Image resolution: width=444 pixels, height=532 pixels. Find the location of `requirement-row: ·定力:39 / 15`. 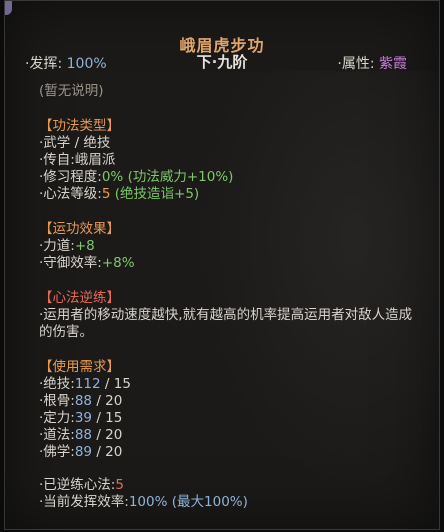

requirement-row: ·定力:39 / 15 is located at coordinates (229, 418).